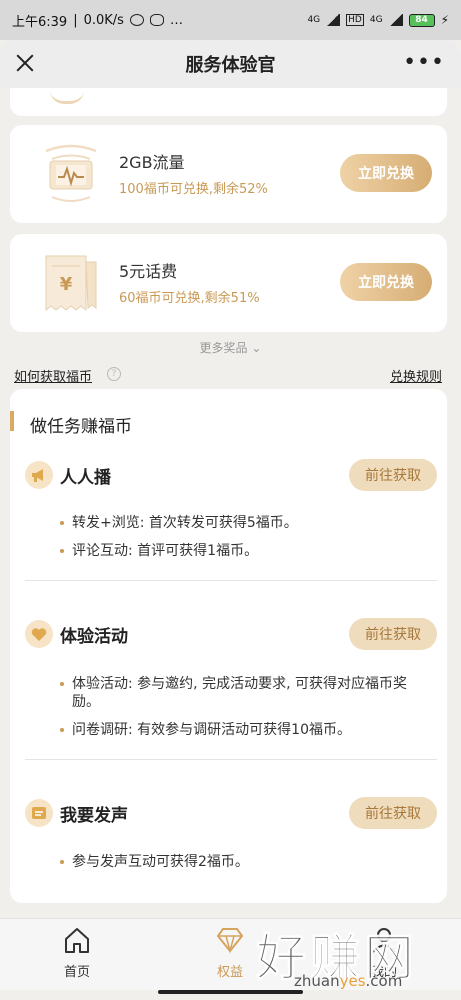  I want to click on hd-label: HD, so click(355, 20).